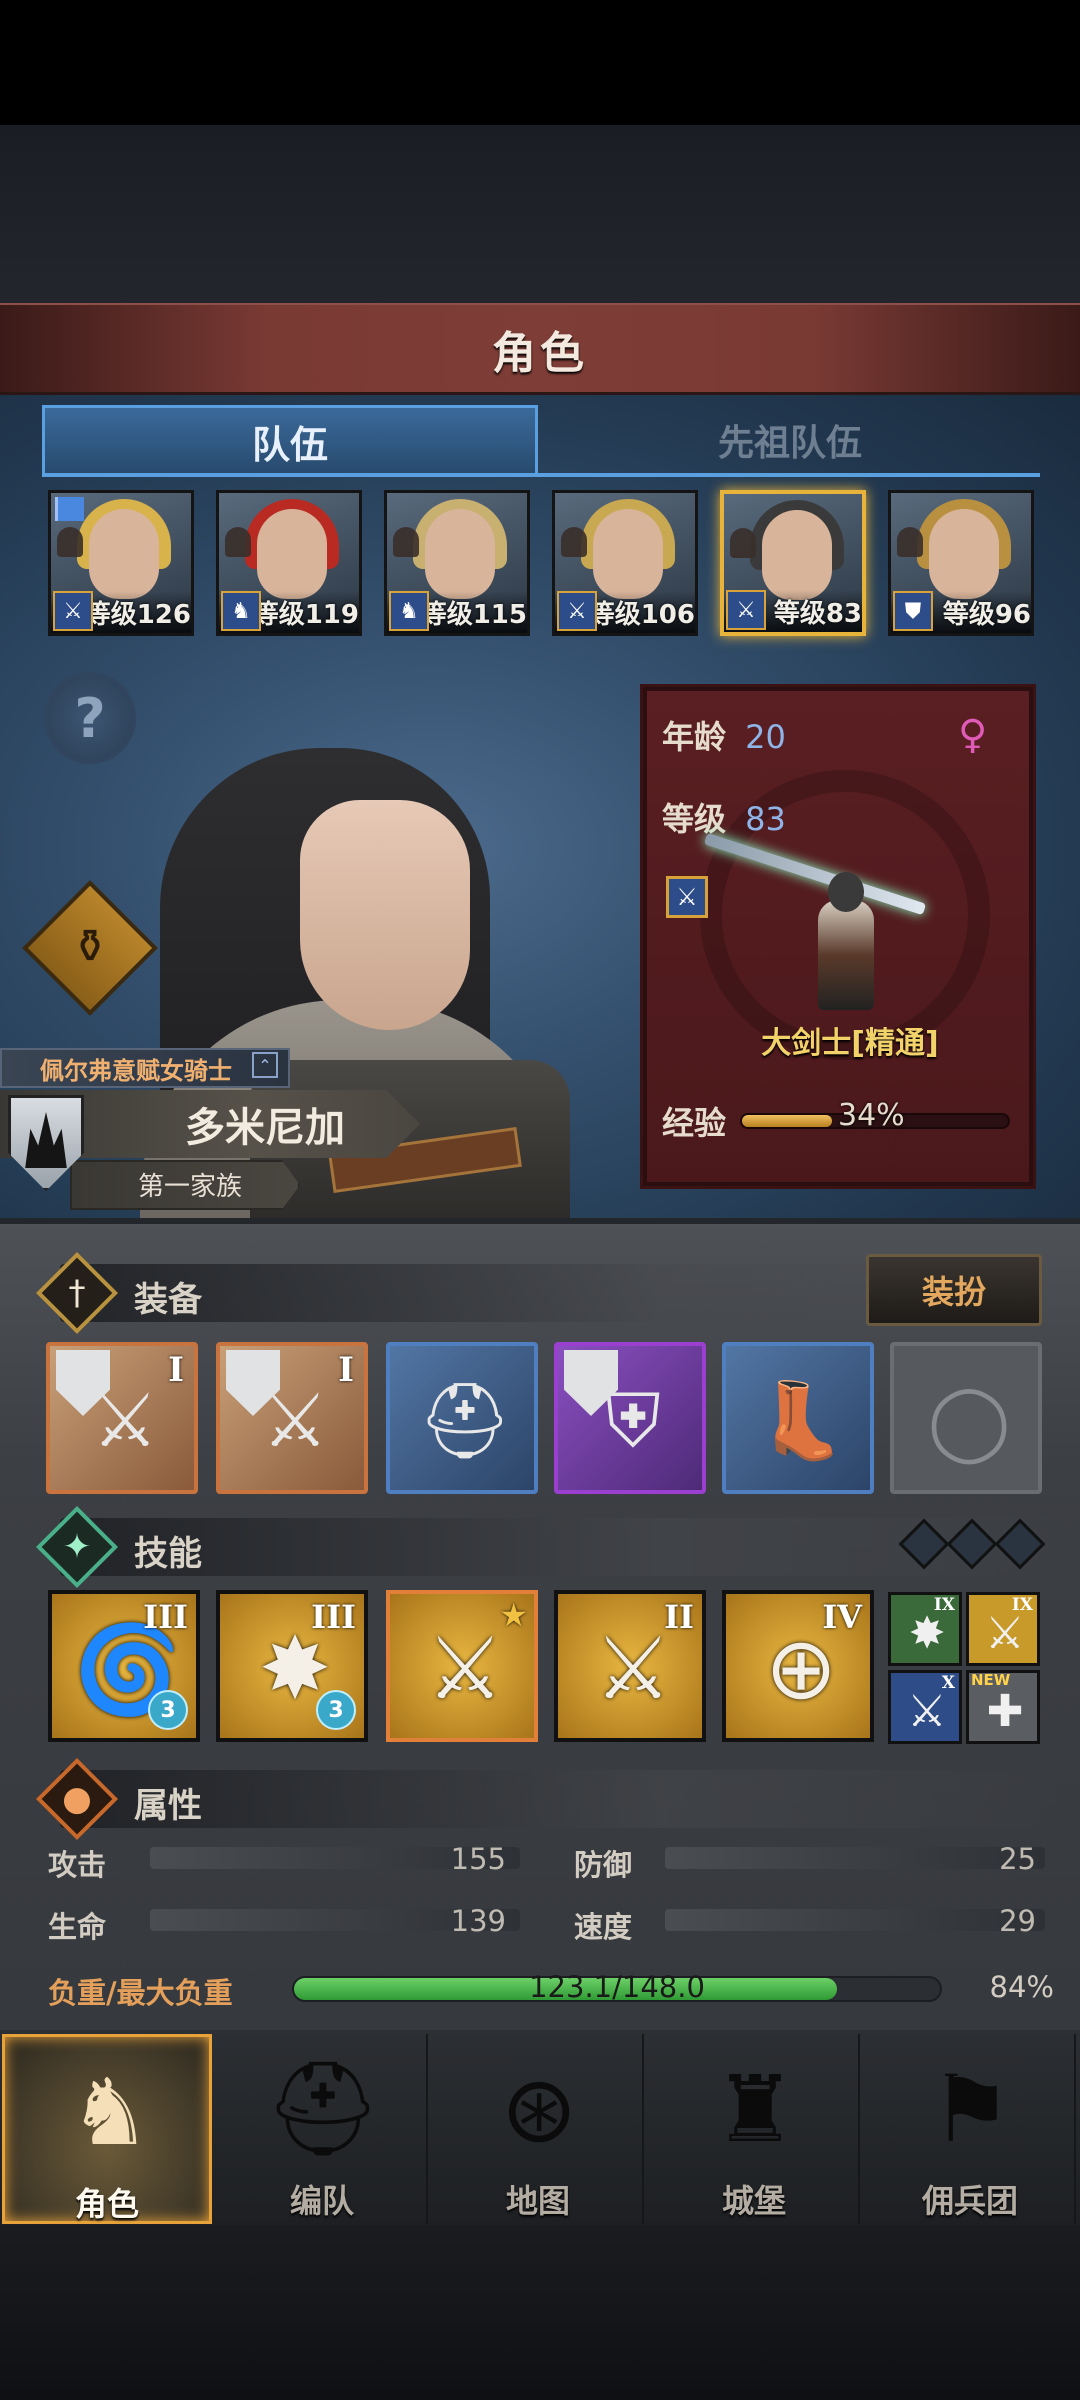 The image size is (1080, 2400). I want to click on equipment-slot: ⛨, so click(630, 1418).